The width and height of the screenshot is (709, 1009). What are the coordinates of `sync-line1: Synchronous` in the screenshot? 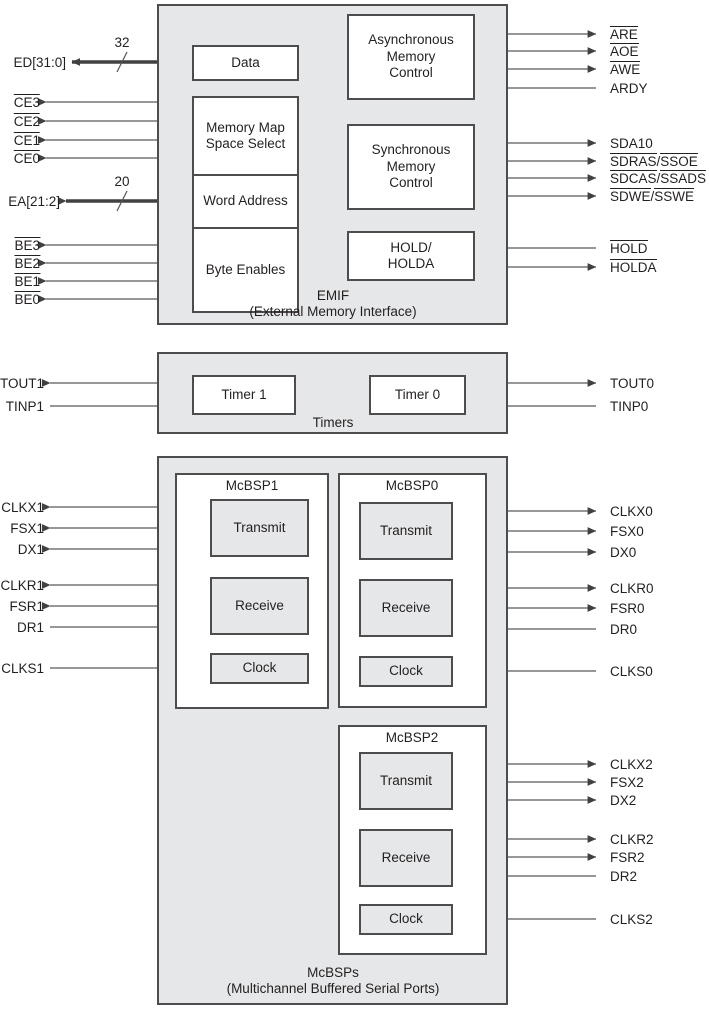 It's located at (411, 150).